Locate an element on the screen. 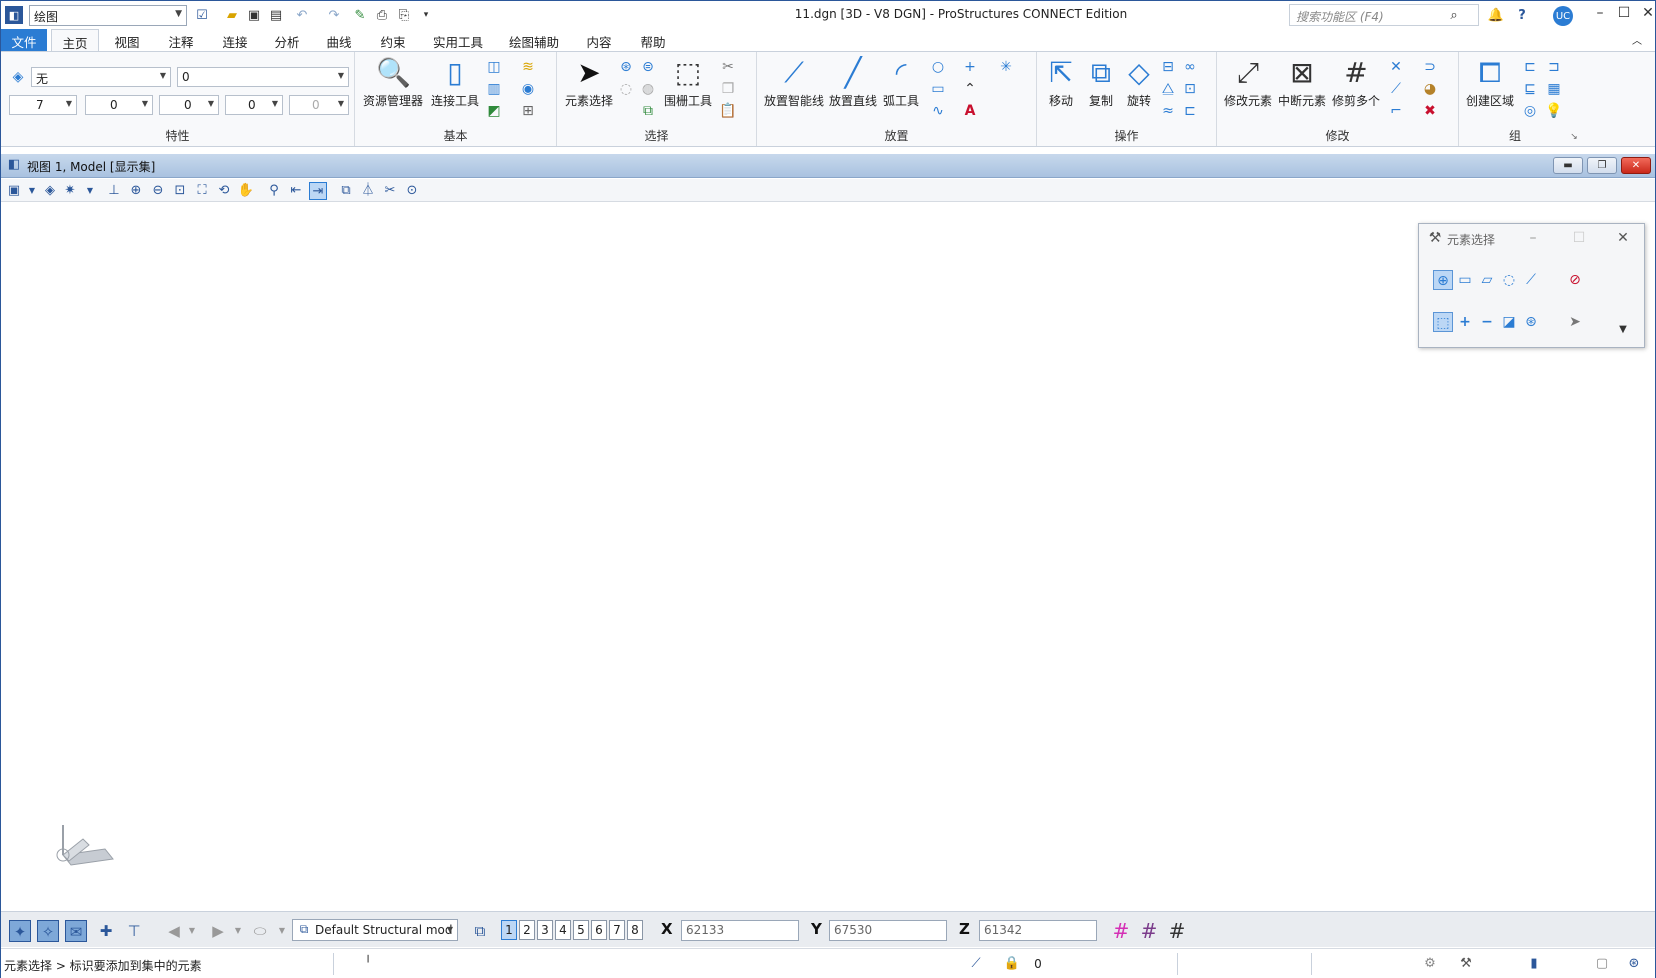 The width and height of the screenshot is (1656, 978). select-all-icon: ⊛ is located at coordinates (626, 67).